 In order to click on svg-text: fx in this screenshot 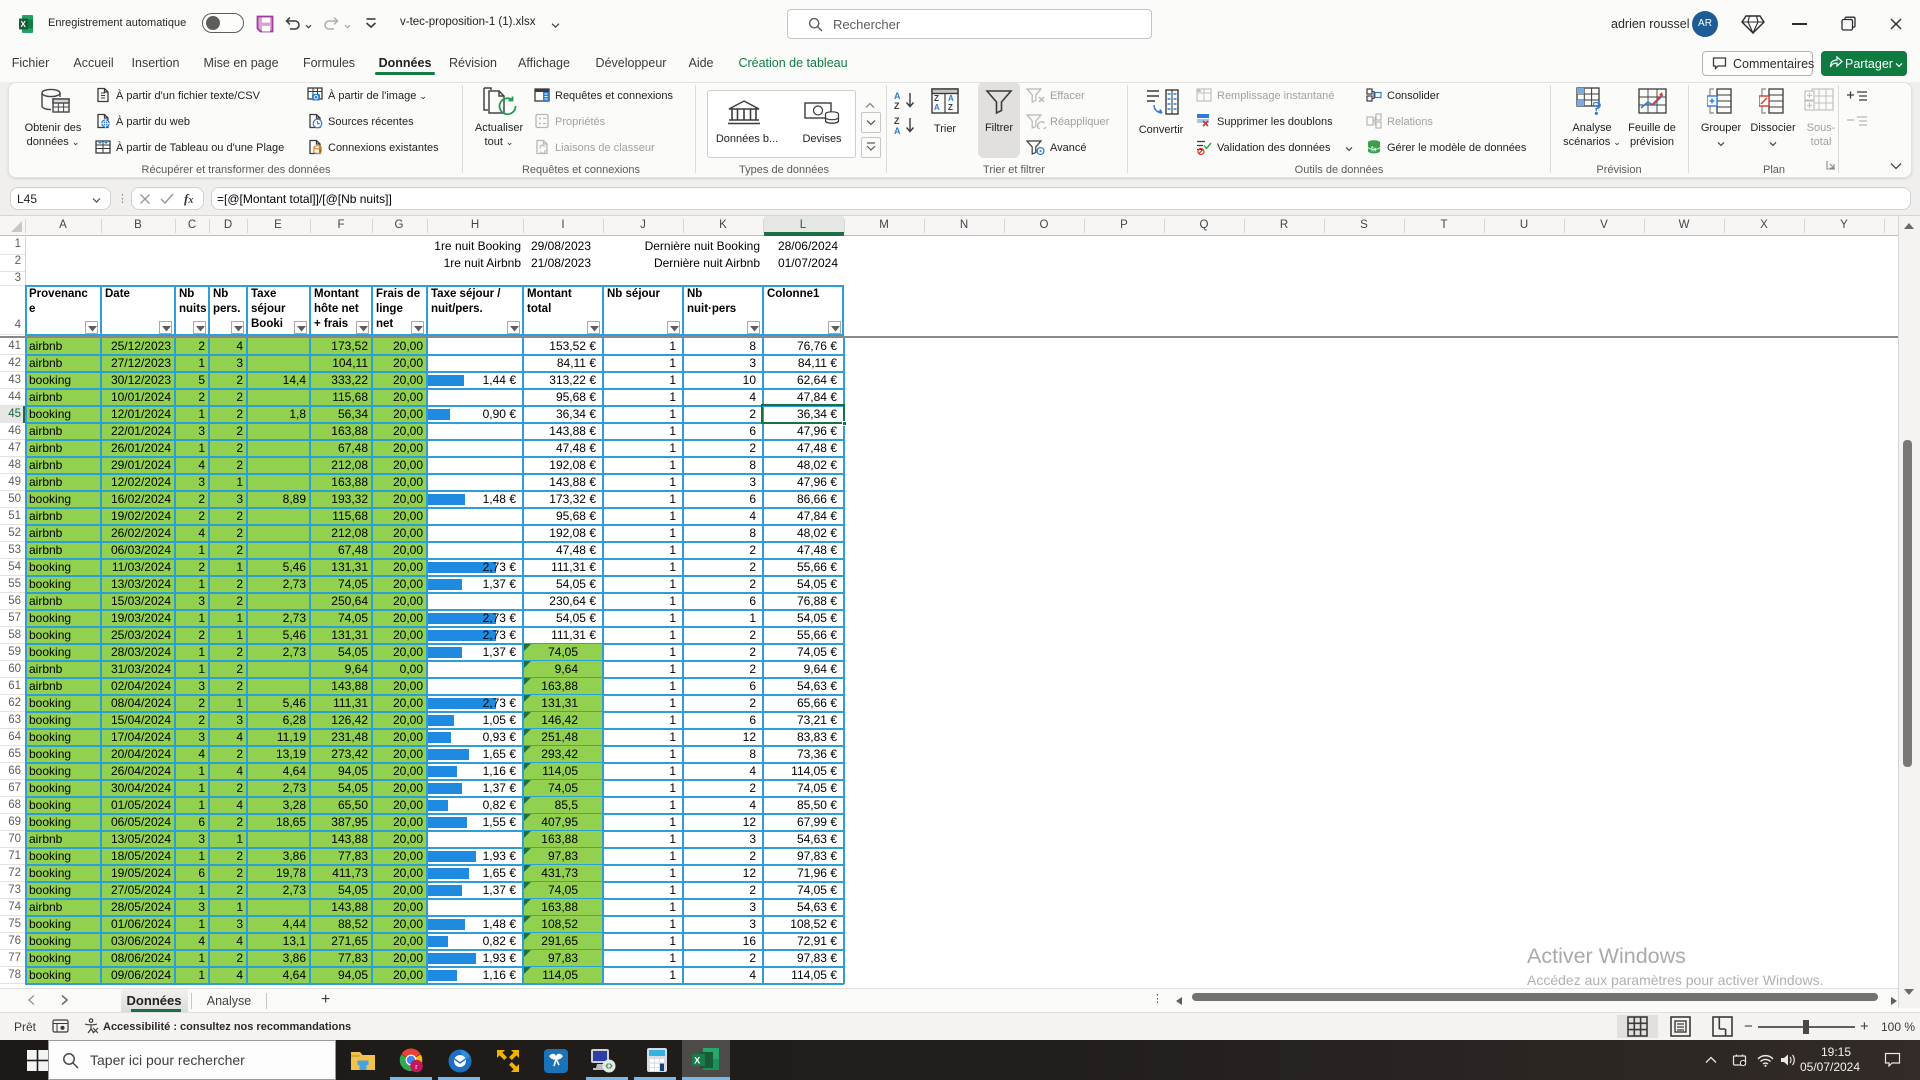, I will do `click(1374, 150)`.